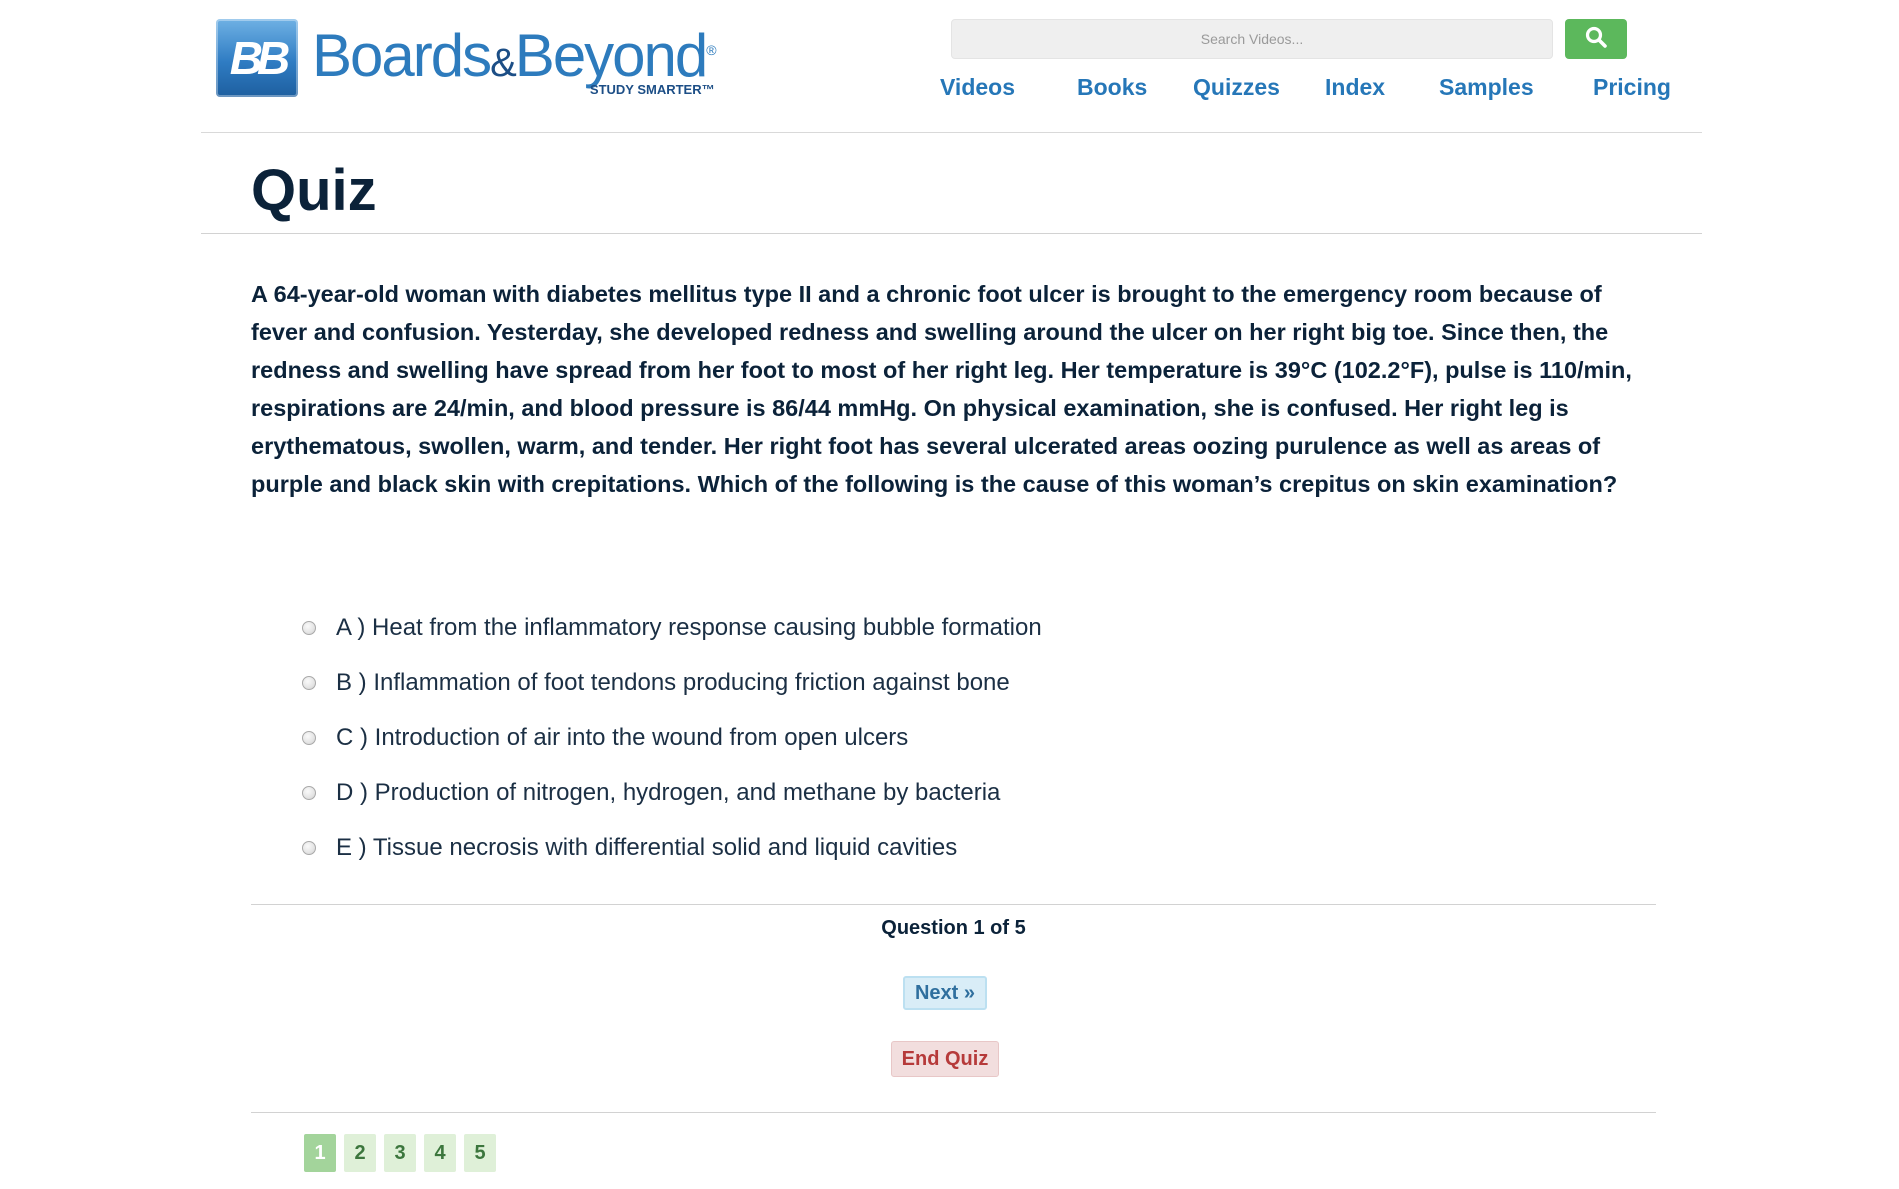 This screenshot has height=1189, width=1899. Describe the element at coordinates (360, 1153) in the screenshot. I see `pager-page-2: 2` at that location.